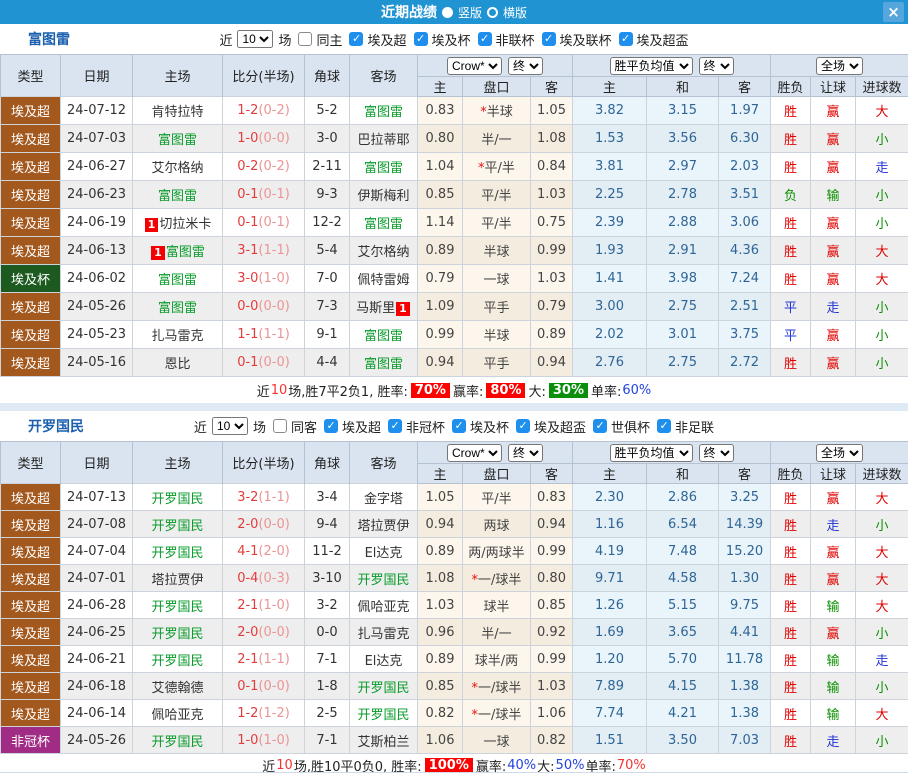 This screenshot has height=773, width=908. I want to click on result-cell: 平, so click(791, 334).